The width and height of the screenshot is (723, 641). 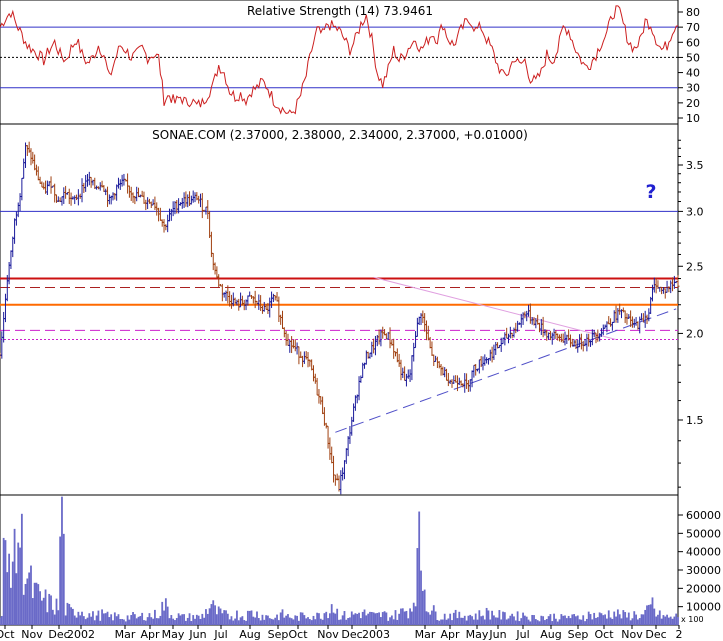 What do you see at coordinates (351, 634) in the screenshot?
I see `x-tick-label: Dec` at bounding box center [351, 634].